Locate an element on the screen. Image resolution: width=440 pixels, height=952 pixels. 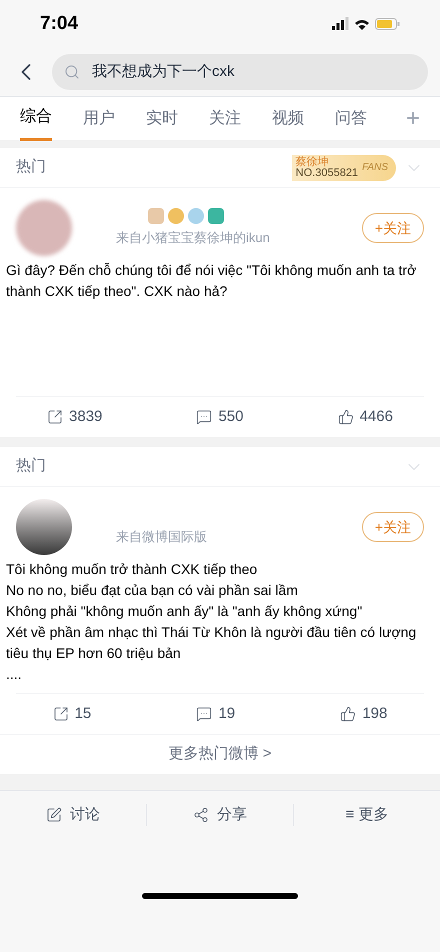
comment-button: 19 is located at coordinates (216, 714).